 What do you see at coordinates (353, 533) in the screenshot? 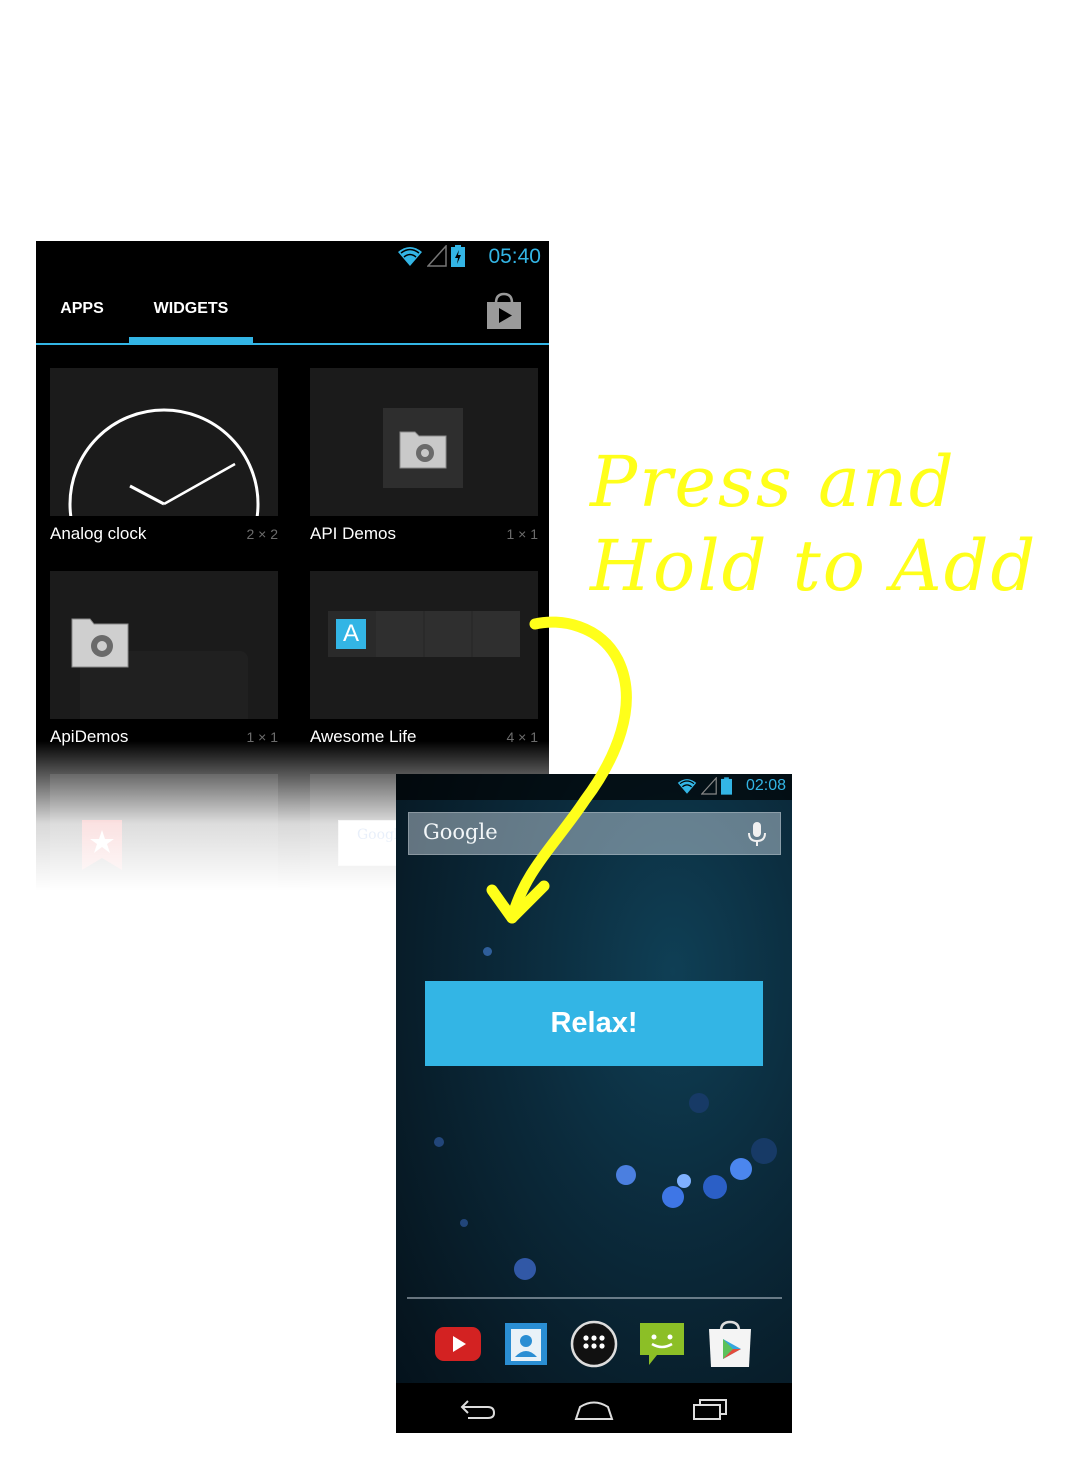
I see `widget-name: API Demos` at bounding box center [353, 533].